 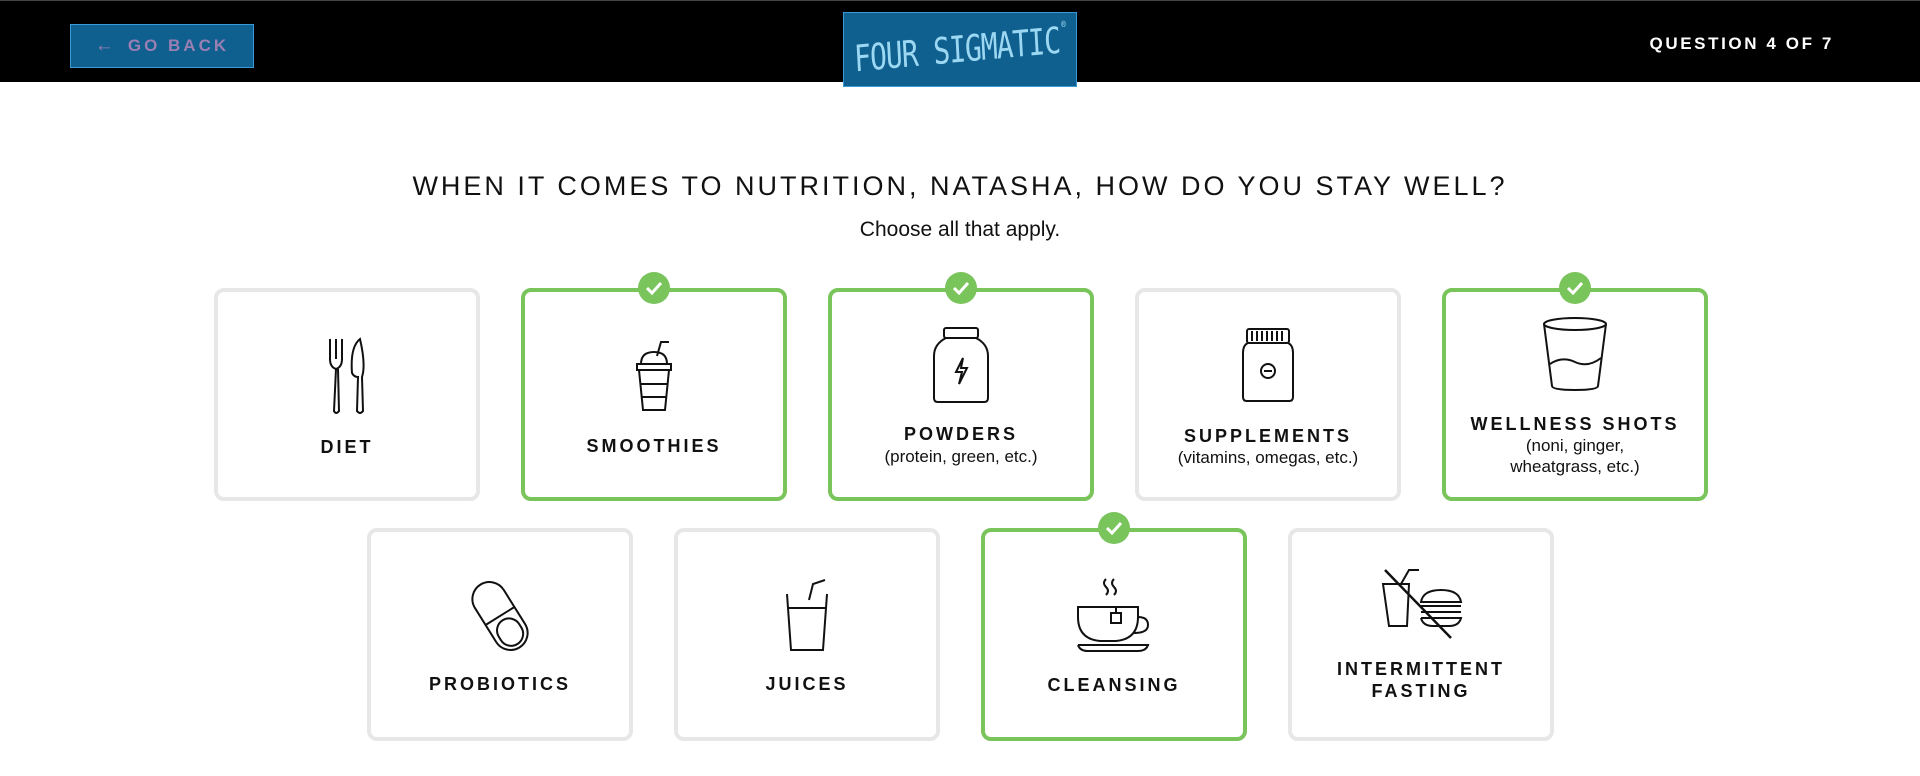 I want to click on question-progress: QUESTION 4 OF 7, so click(x=1741, y=43).